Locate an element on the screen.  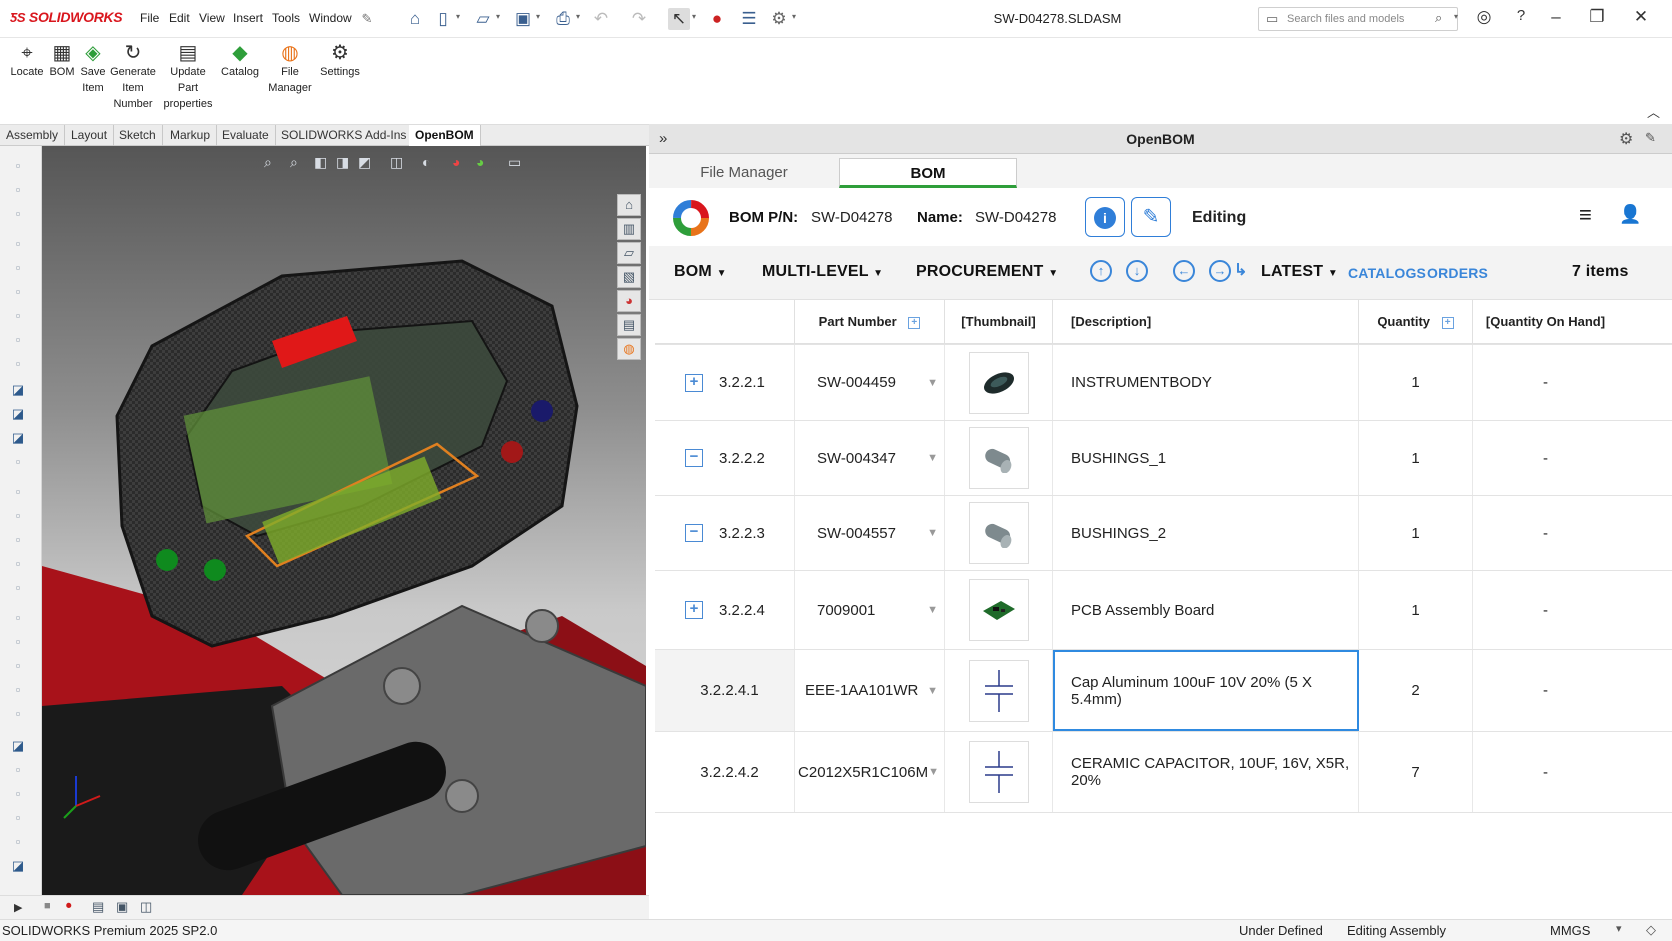
menu-tools: Tools is located at coordinates (286, 18).